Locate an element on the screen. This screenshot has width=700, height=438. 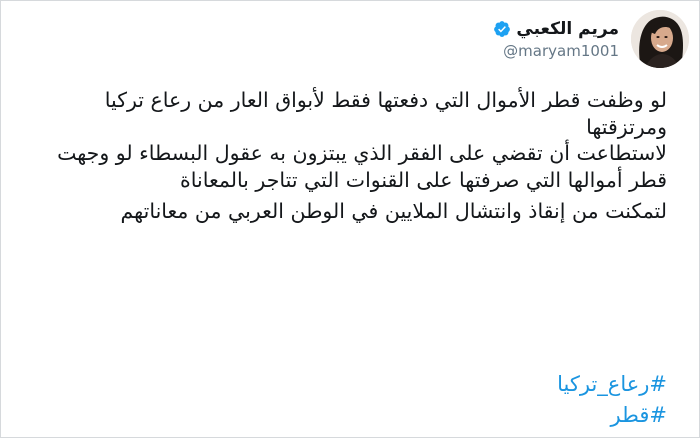
hashtags: #رعاع_تركيا #قطر is located at coordinates (612, 400).